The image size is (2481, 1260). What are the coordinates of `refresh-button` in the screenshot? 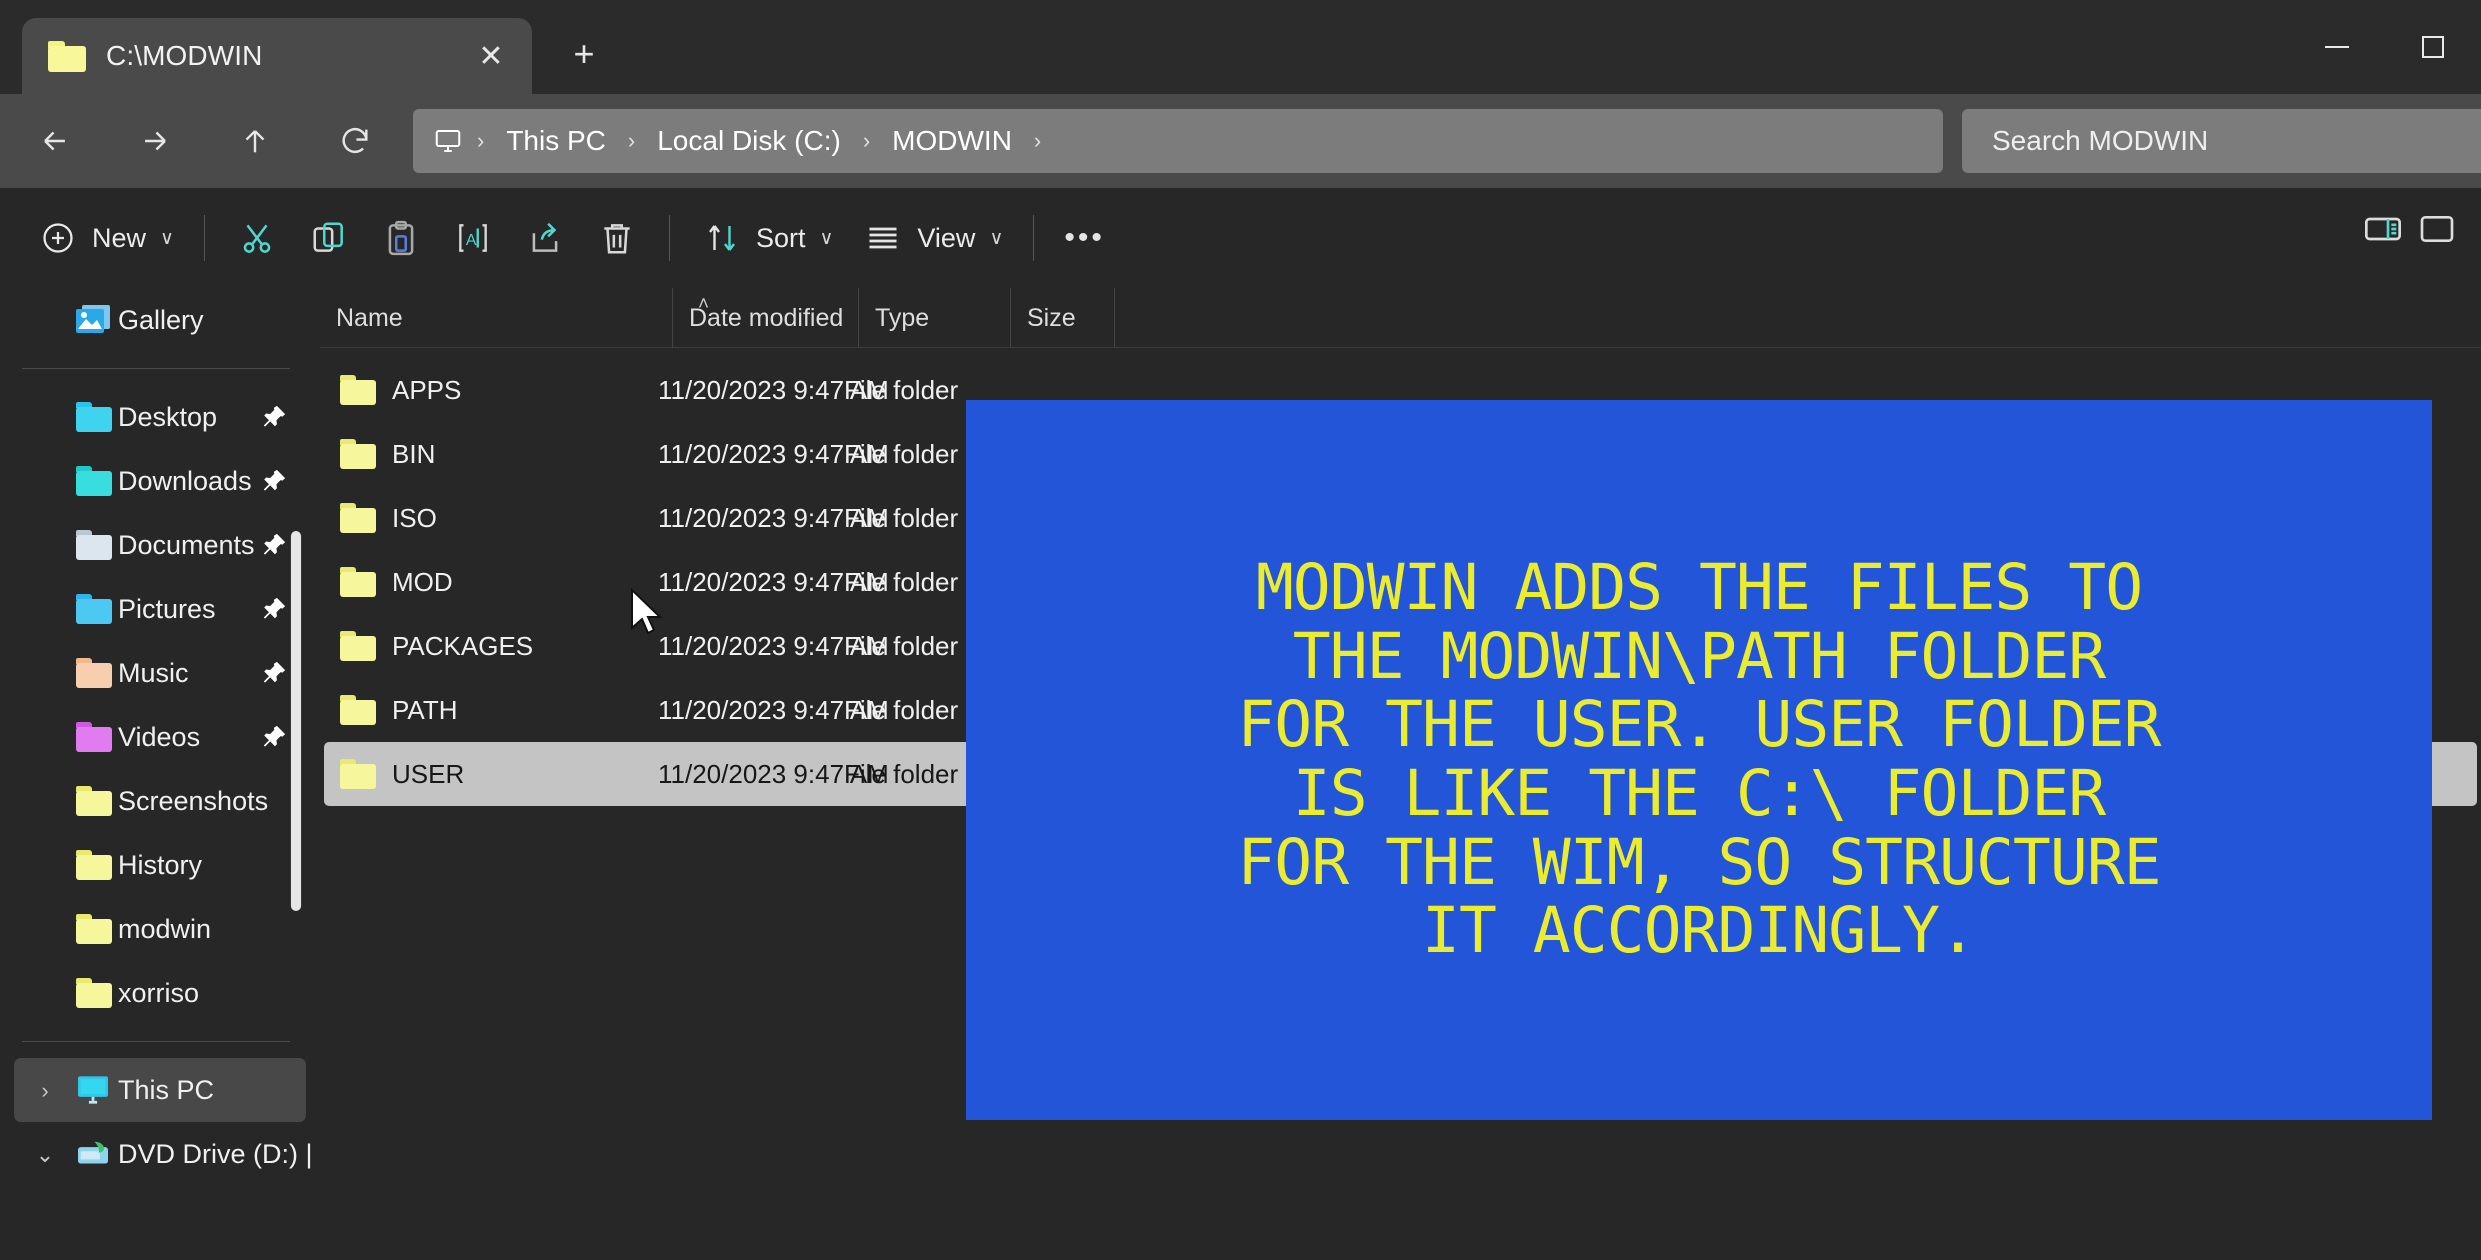 It's located at (355, 141).